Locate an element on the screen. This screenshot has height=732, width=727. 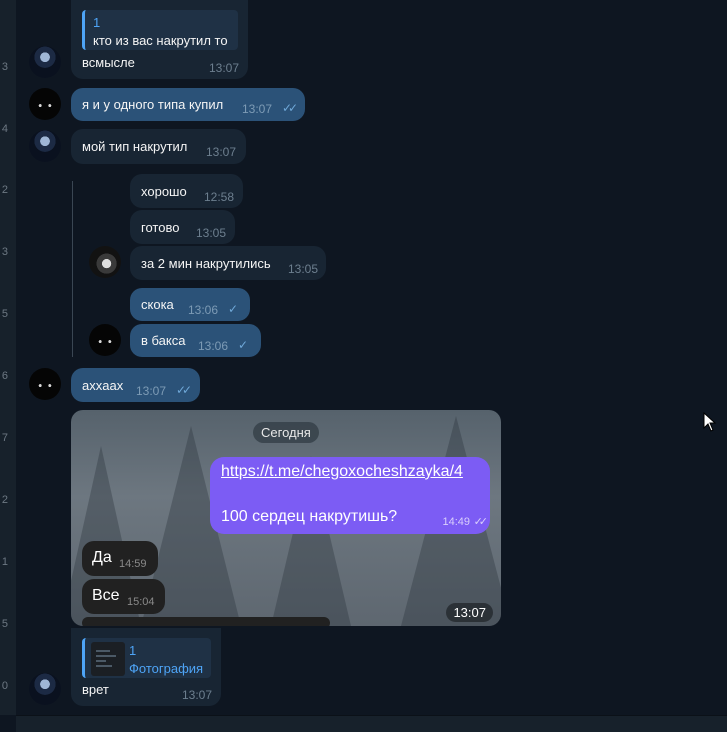
message-bubble: мой тип накрутил 13:07 is located at coordinates (158, 146).